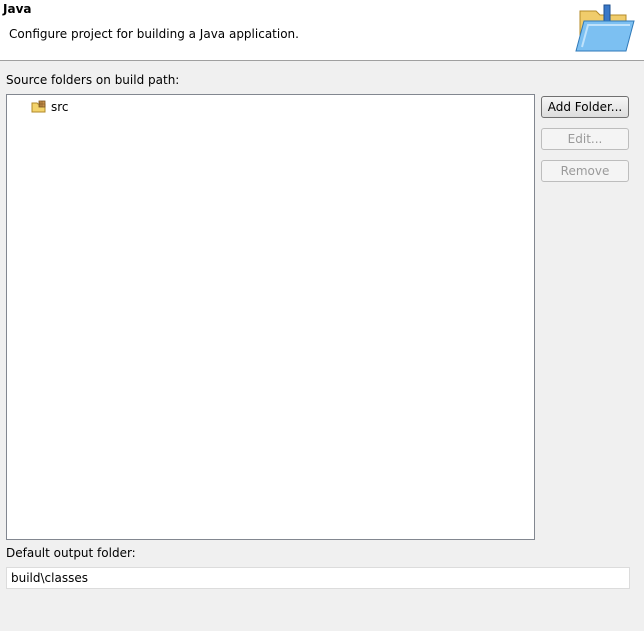 The height and width of the screenshot is (631, 644). What do you see at coordinates (17, 9) in the screenshot?
I see `page-title: Java` at bounding box center [17, 9].